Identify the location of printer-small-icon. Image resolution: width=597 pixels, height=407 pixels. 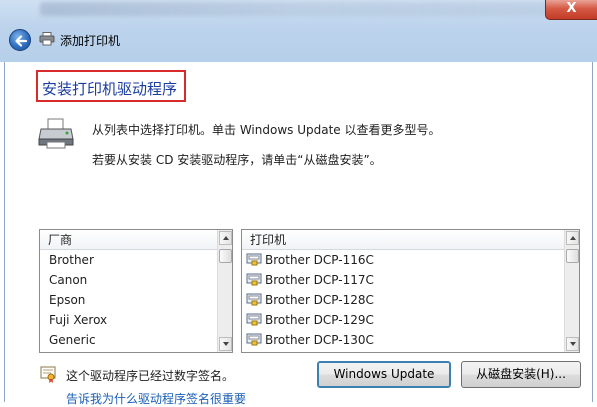
(47, 39).